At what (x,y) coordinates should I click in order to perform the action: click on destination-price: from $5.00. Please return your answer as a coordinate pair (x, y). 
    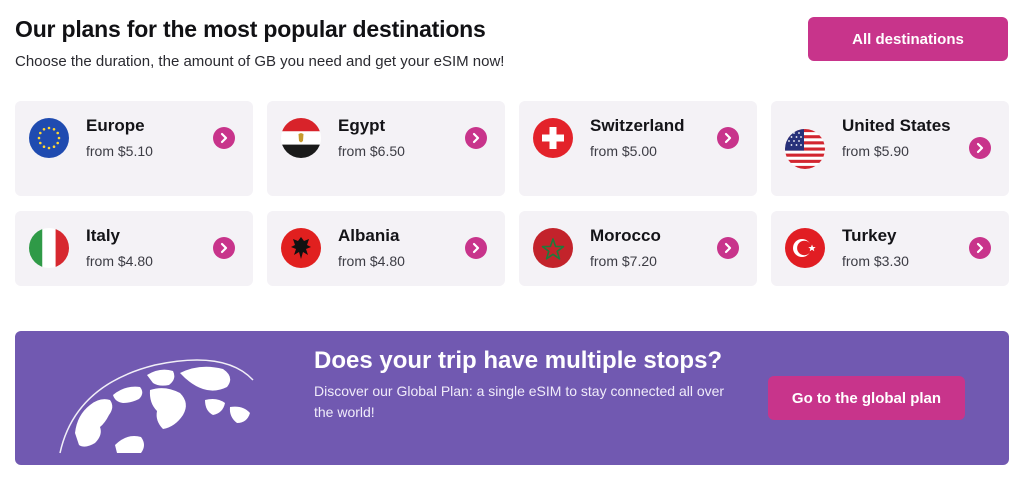
    Looking at the image, I should click on (623, 151).